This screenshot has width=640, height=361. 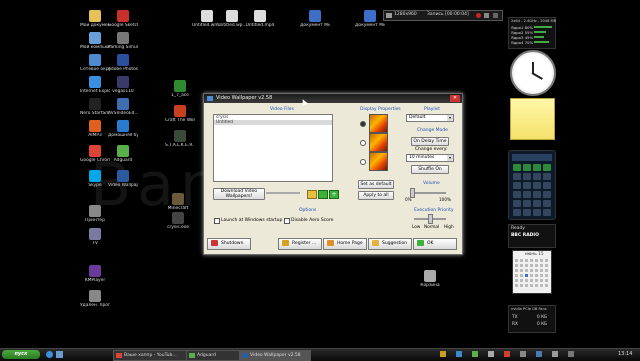 I want to click on display1-radio, so click(x=363, y=124).